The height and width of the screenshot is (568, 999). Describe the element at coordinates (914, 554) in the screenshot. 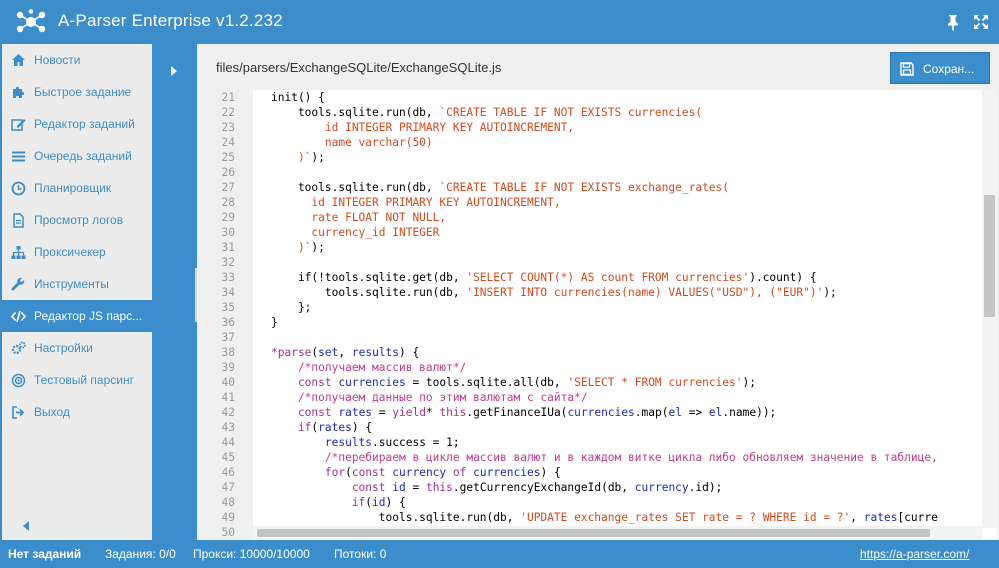

I see `site-link: https://a-parser.com/` at that location.